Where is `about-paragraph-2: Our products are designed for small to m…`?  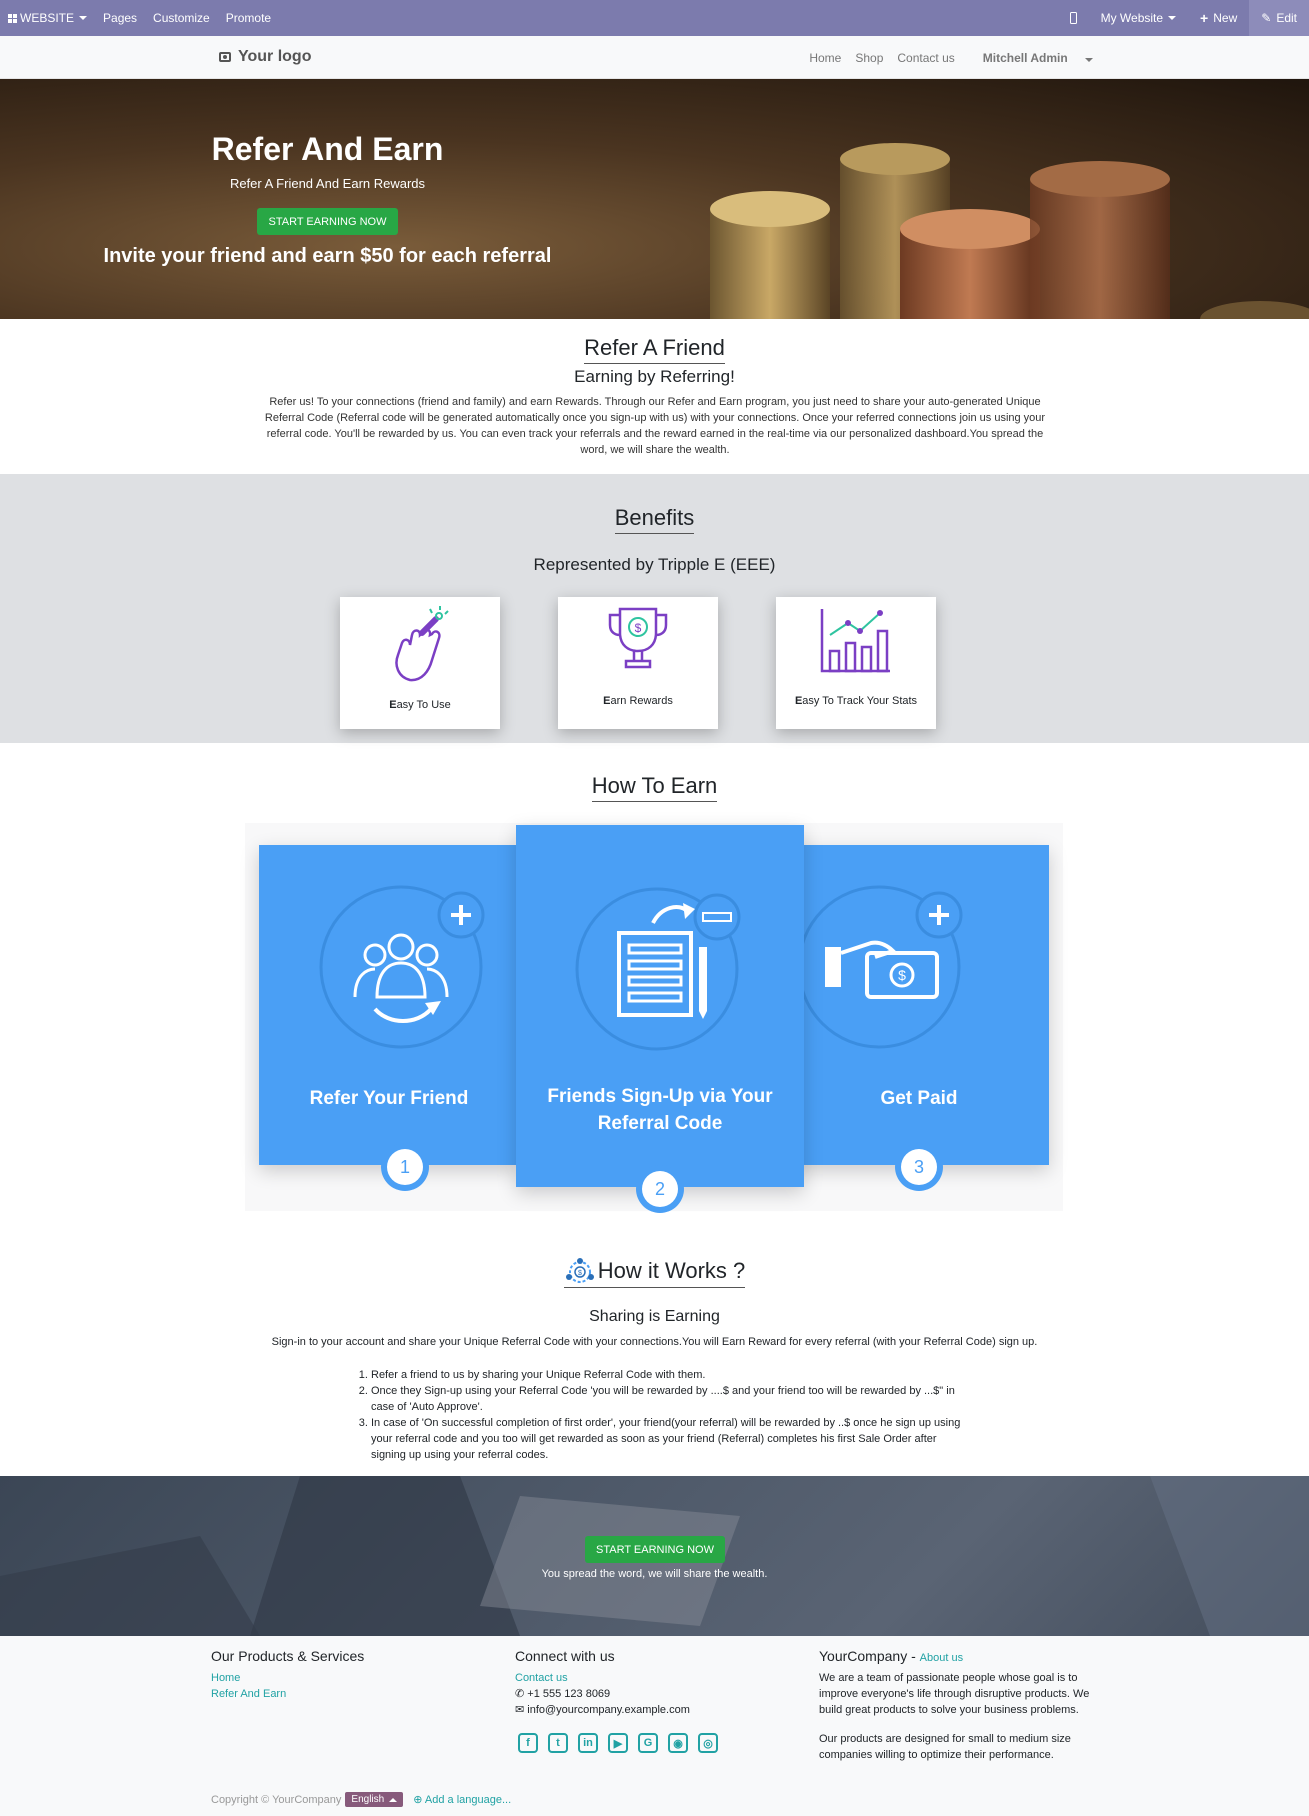 about-paragraph-2: Our products are designed for small to m… is located at coordinates (945, 1747).